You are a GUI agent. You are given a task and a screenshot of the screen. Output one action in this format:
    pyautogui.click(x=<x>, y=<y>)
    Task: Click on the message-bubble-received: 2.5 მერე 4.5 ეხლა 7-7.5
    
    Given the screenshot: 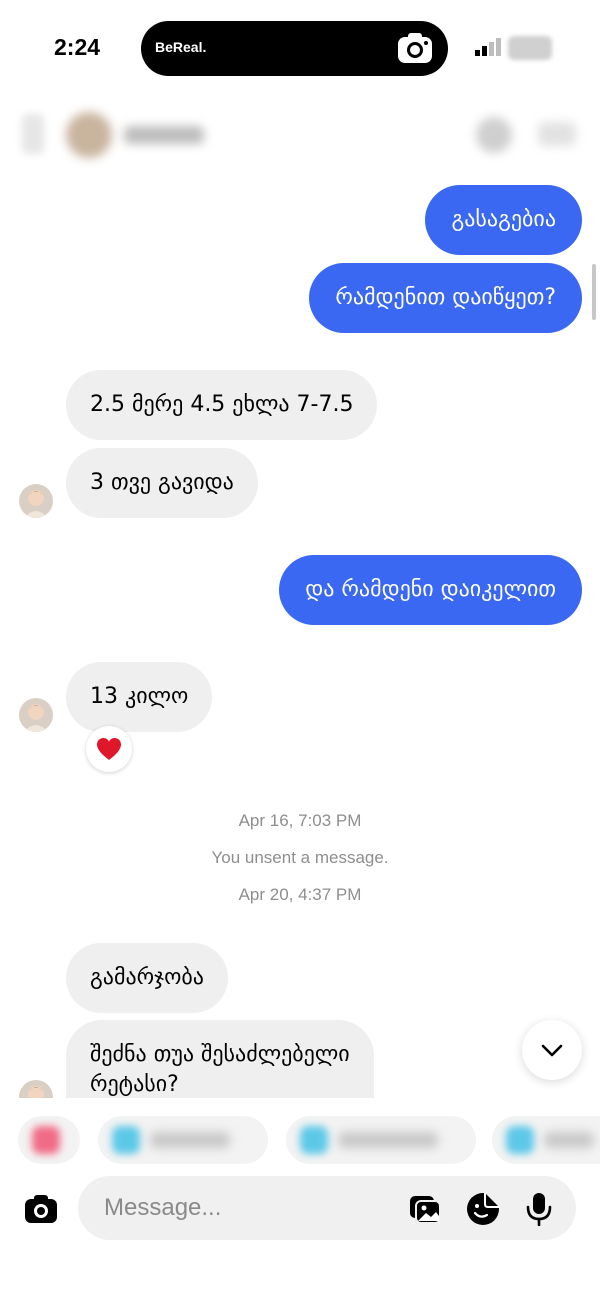 What is the action you would take?
    pyautogui.click(x=222, y=405)
    